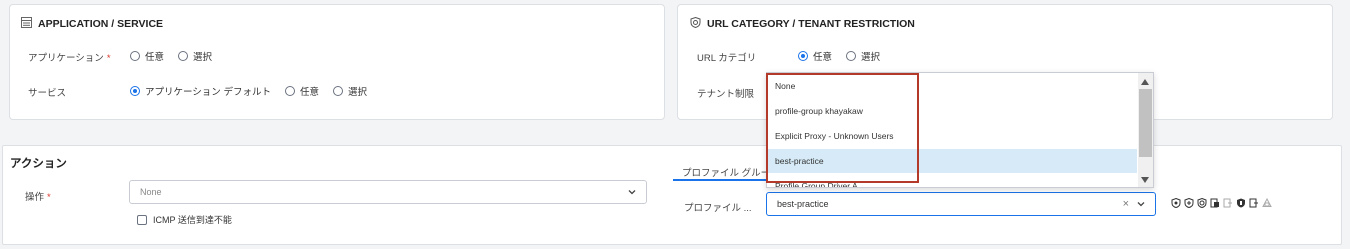  I want to click on url-category-header: URL CATEGORY / TENANT RESTRICTION, so click(802, 23).